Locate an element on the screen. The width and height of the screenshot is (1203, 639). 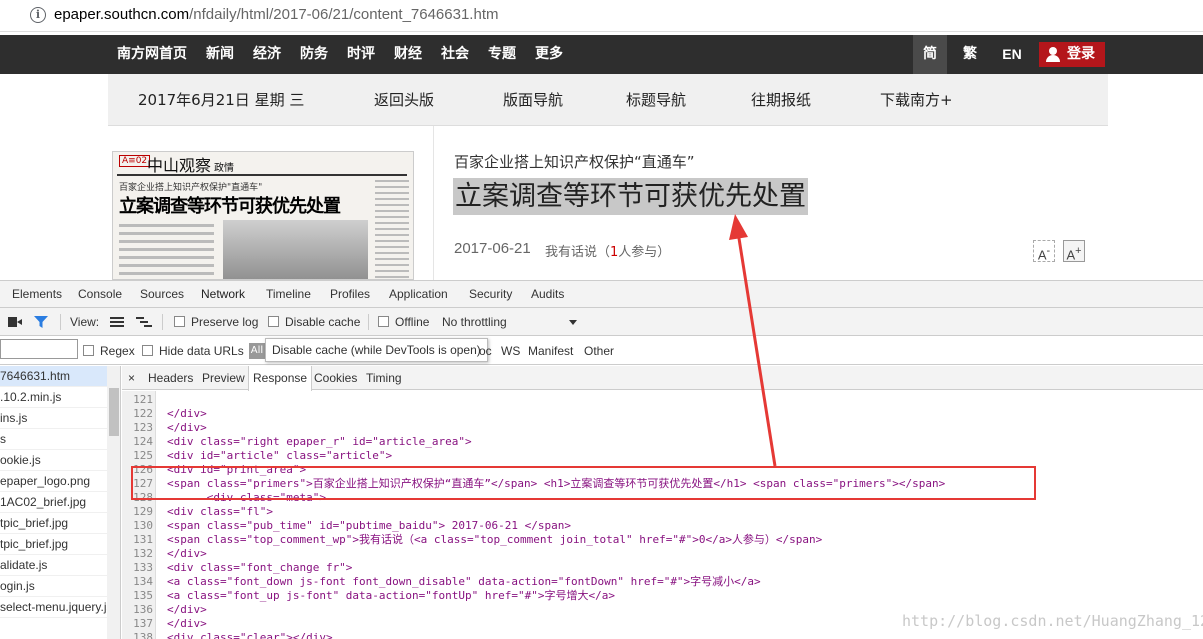
watermark: http://blog.csdn.net/HuangZhang_123 is located at coordinates (1052, 621).